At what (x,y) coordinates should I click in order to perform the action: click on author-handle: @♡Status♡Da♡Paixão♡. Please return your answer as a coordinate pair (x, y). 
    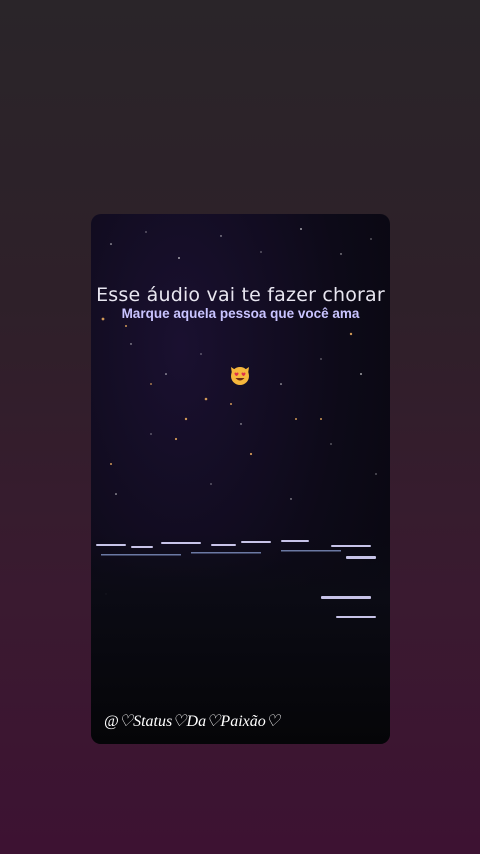
    Looking at the image, I should click on (192, 721).